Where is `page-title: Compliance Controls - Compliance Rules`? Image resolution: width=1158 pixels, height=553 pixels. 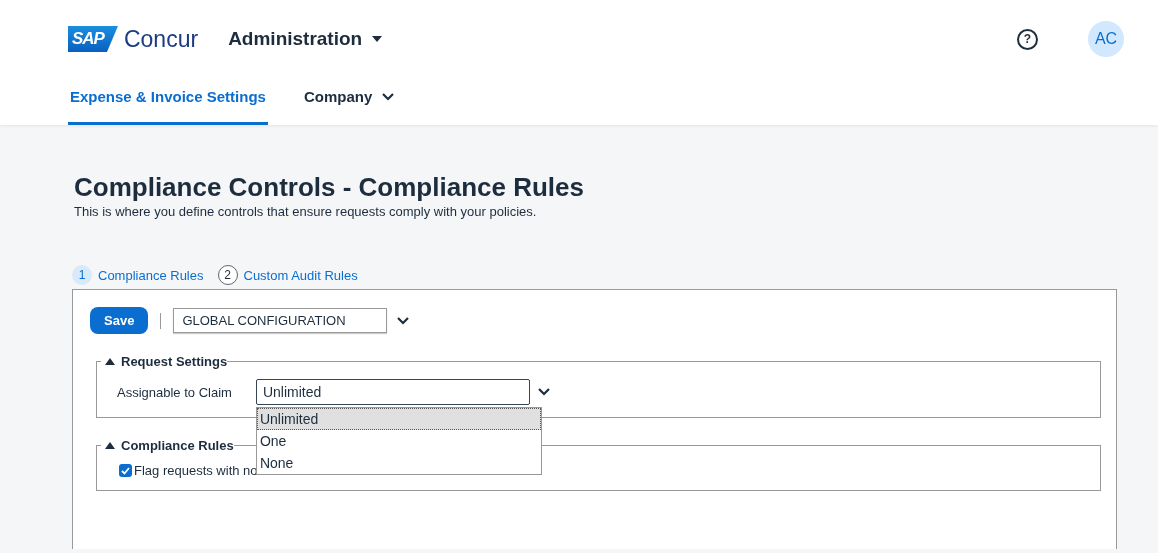 page-title: Compliance Controls - Compliance Rules is located at coordinates (329, 187).